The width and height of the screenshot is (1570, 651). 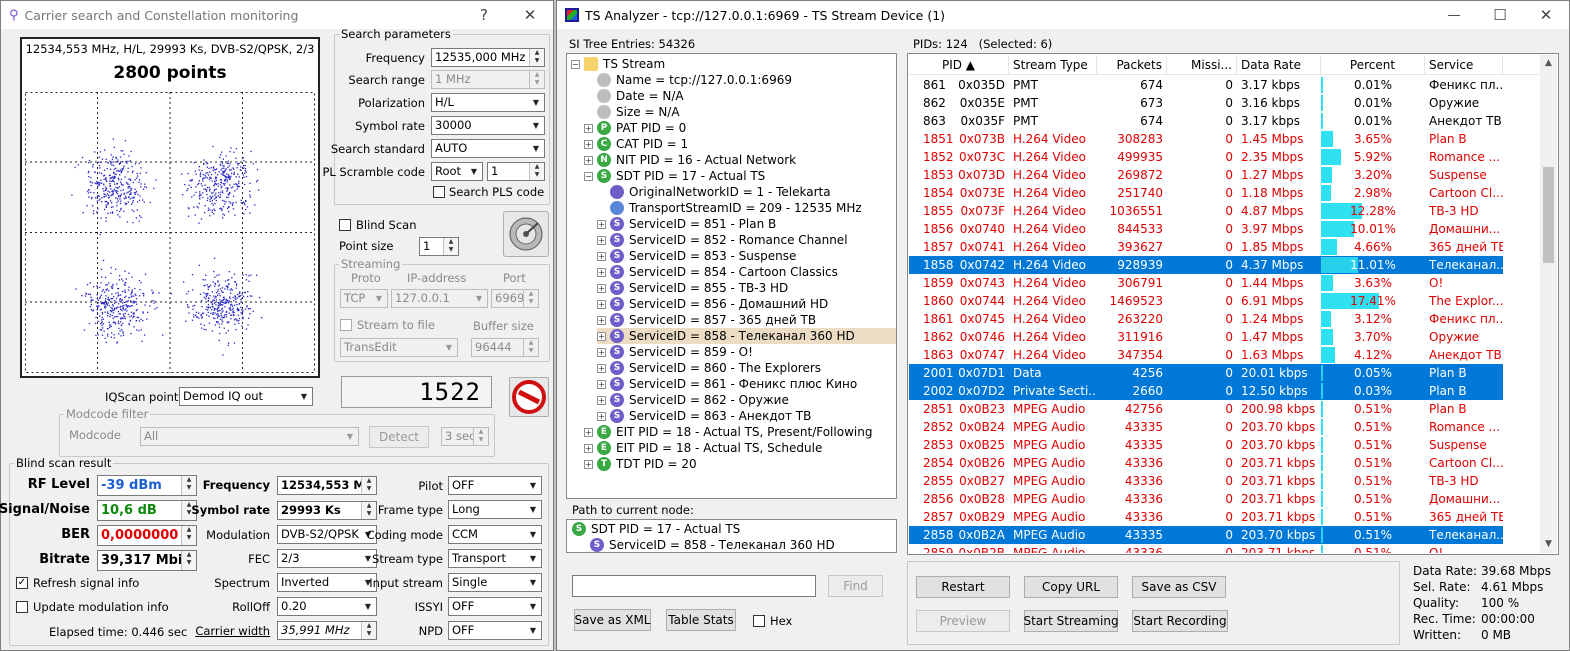 I want to click on input-stream-select: Single ▼, so click(x=495, y=582).